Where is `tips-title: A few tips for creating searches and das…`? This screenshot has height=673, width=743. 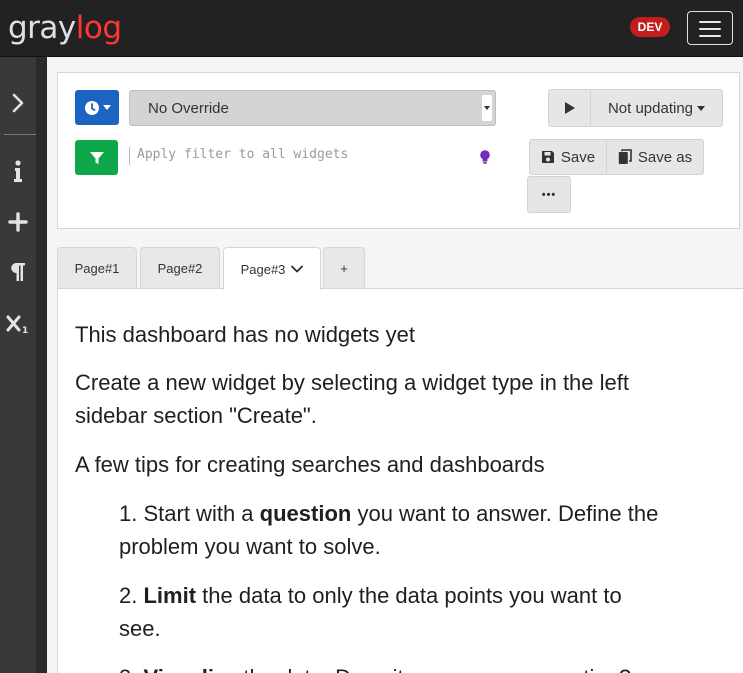 tips-title: A few tips for creating searches and das… is located at coordinates (310, 464).